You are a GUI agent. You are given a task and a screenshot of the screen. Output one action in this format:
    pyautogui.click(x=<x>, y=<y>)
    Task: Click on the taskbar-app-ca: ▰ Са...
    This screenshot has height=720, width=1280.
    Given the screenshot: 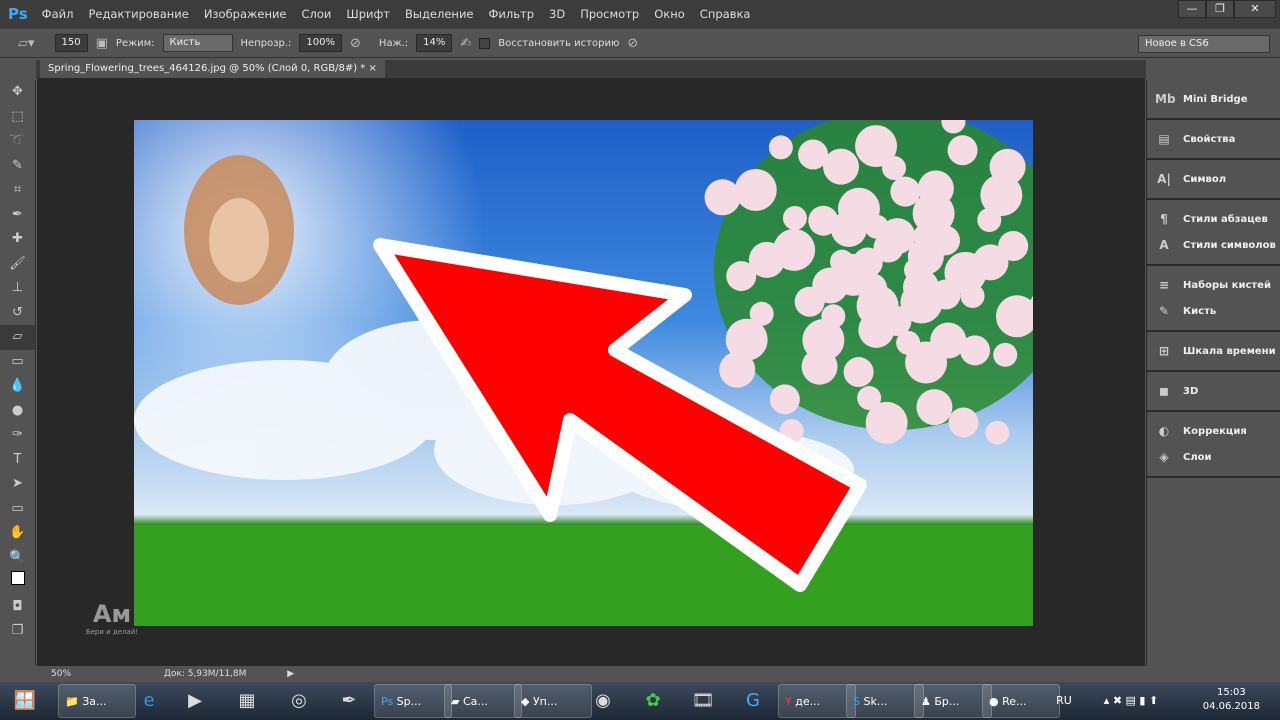 What is the action you would take?
    pyautogui.click(x=483, y=701)
    